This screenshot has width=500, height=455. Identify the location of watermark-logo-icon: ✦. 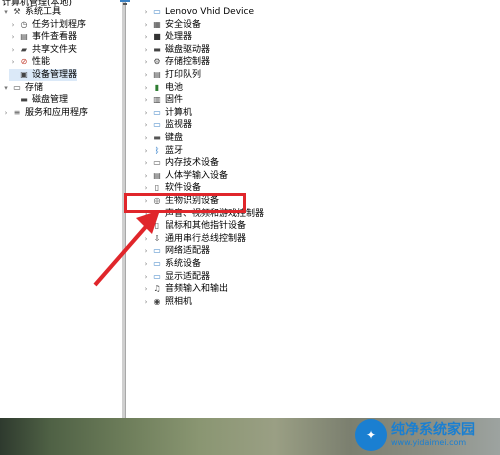
(371, 434).